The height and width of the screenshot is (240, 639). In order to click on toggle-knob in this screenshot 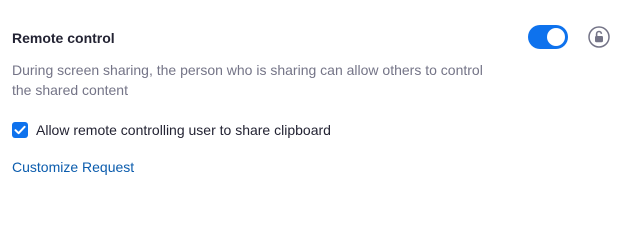, I will do `click(556, 37)`.